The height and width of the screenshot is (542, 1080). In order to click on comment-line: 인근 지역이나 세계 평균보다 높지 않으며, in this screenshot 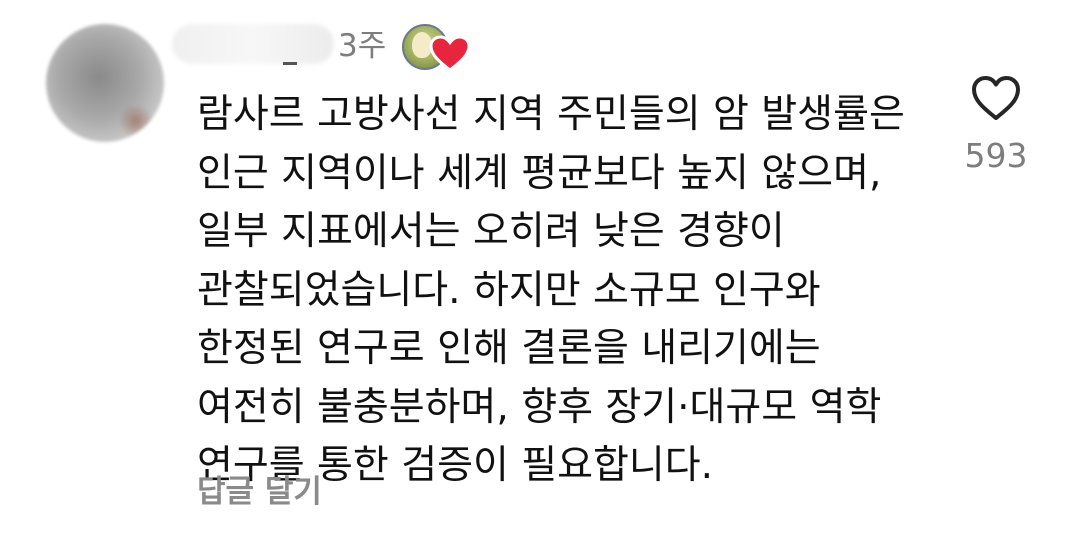, I will do `click(539, 173)`.